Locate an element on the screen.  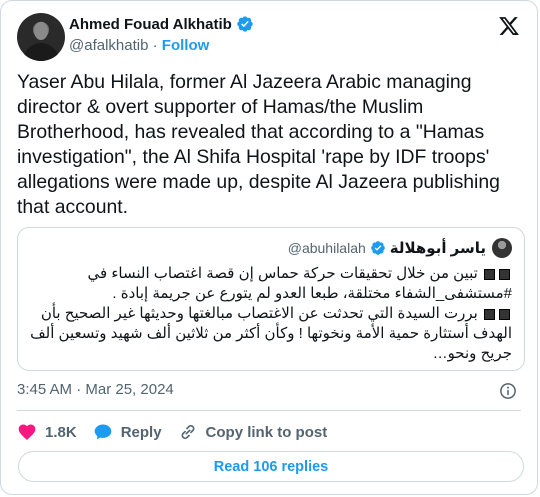
like-button: 1.8K is located at coordinates (47, 432).